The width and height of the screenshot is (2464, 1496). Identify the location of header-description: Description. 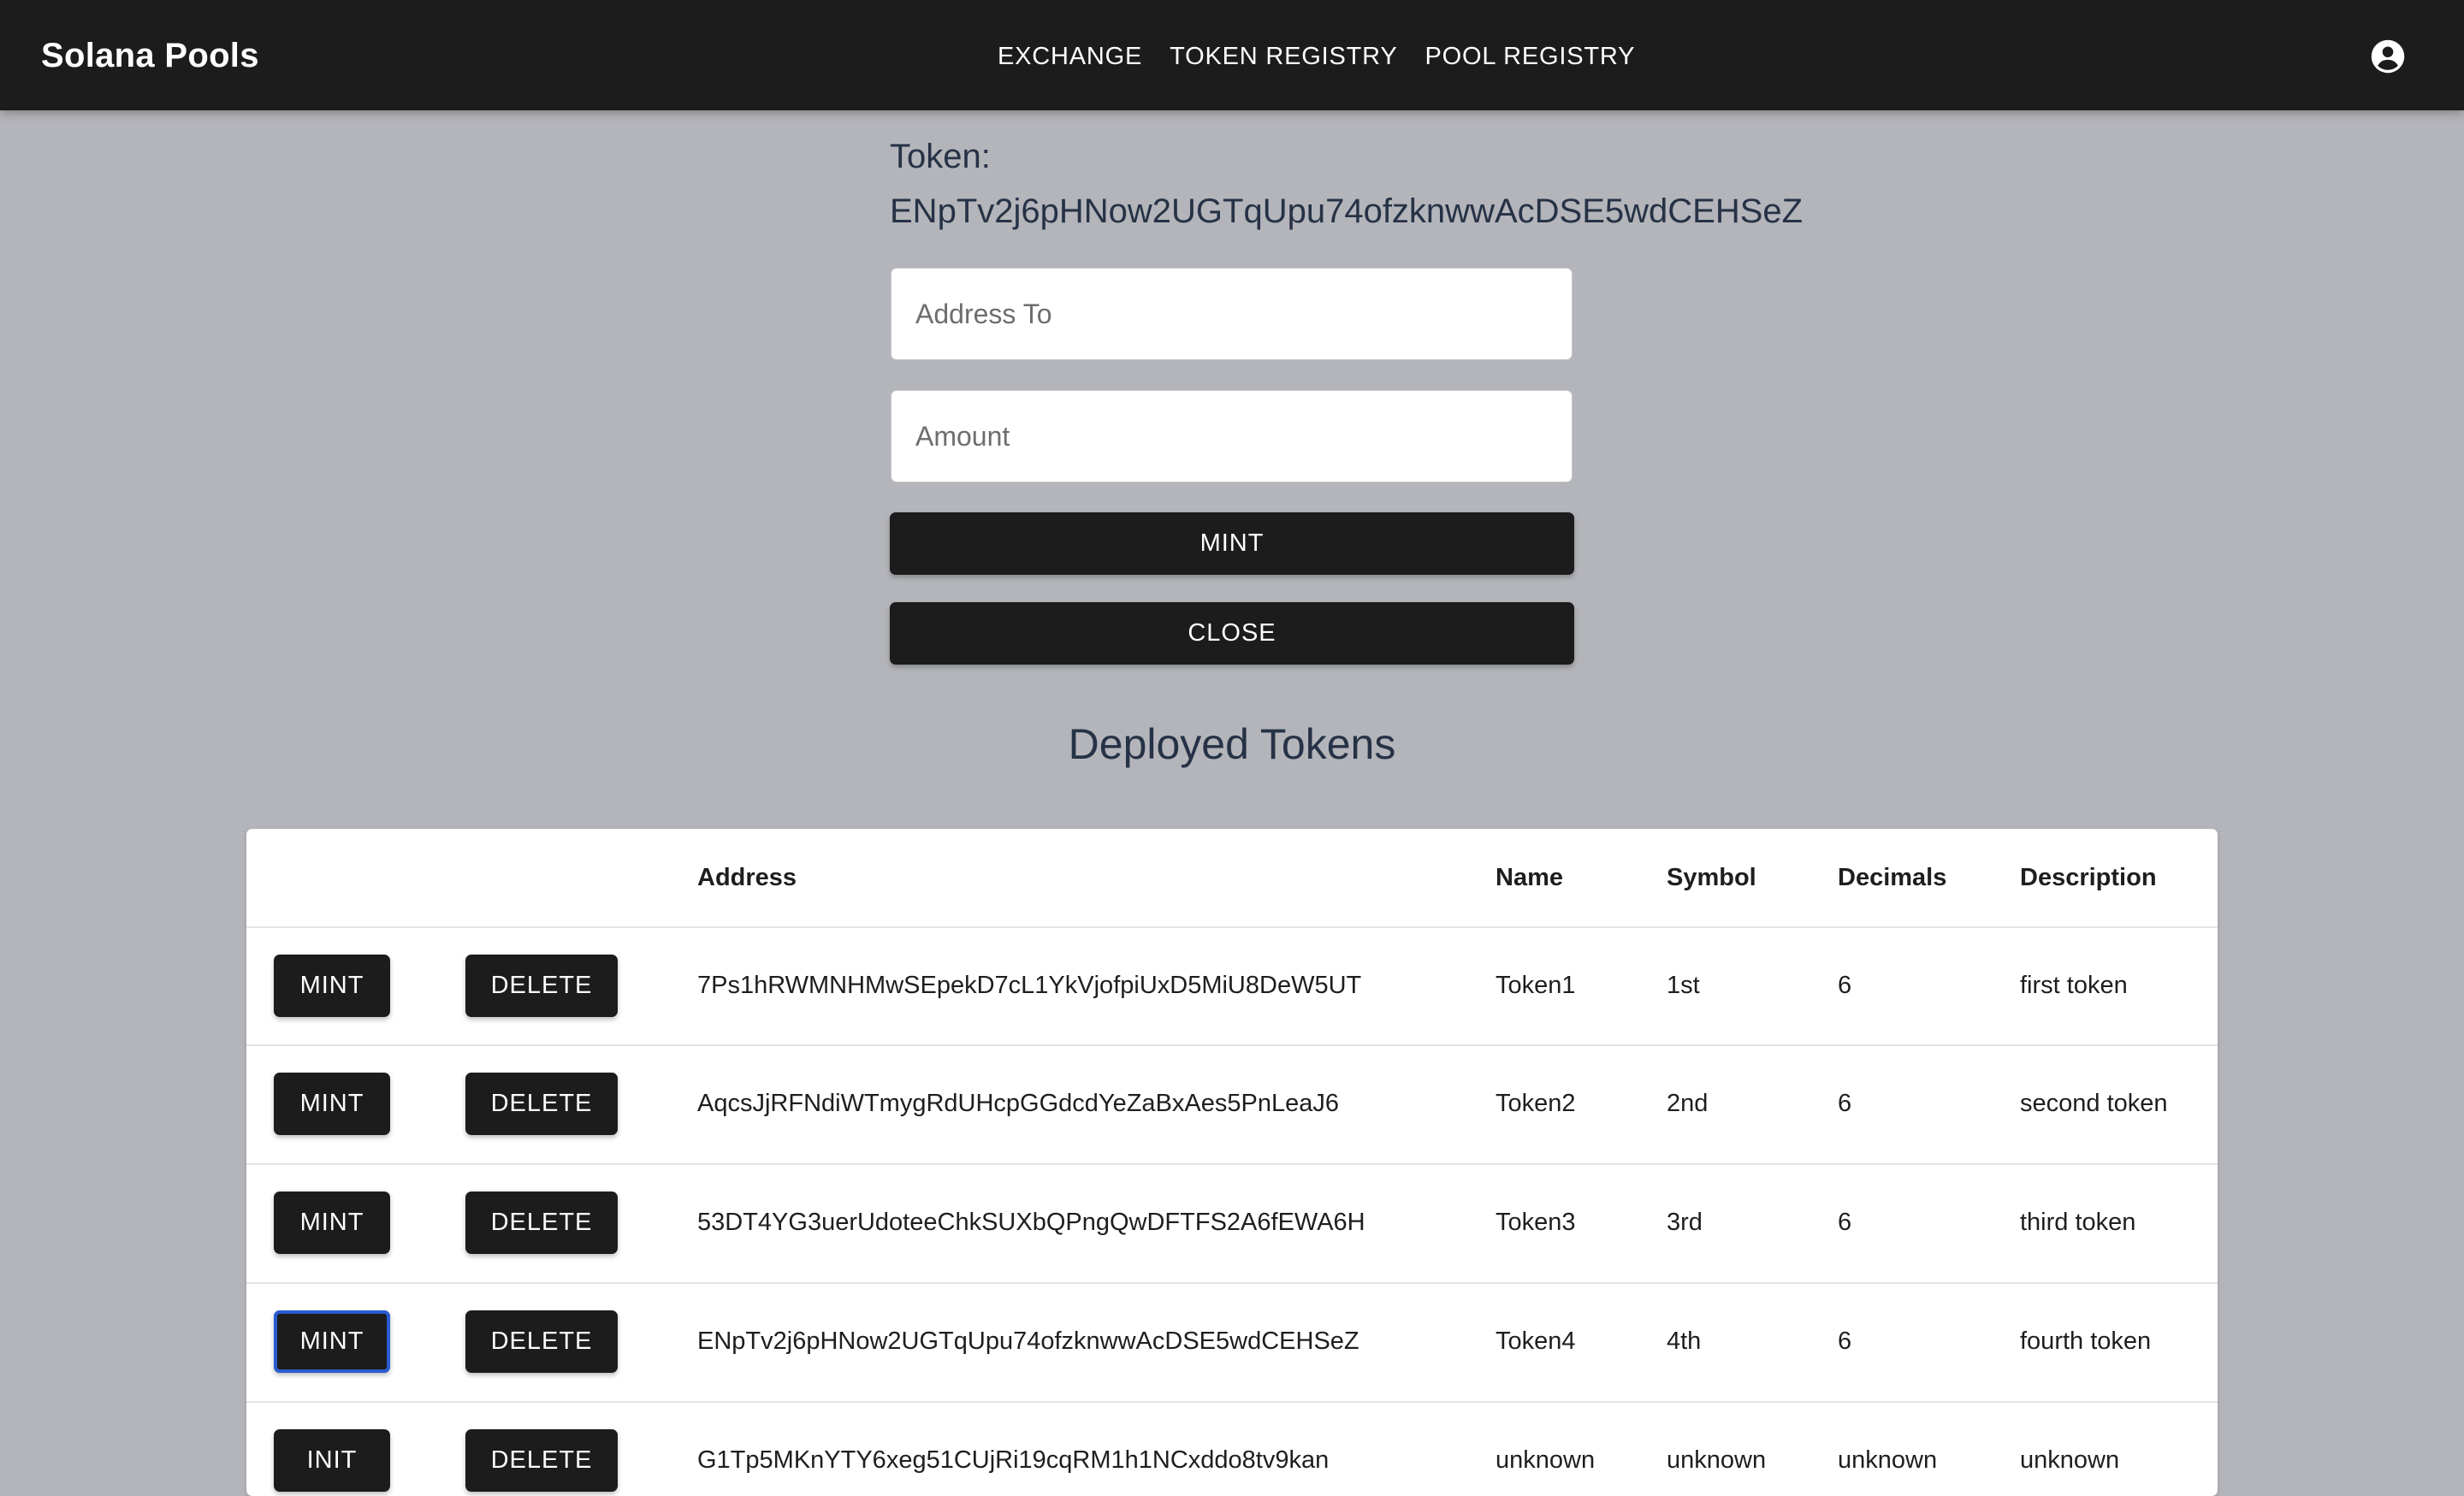
(2088, 878).